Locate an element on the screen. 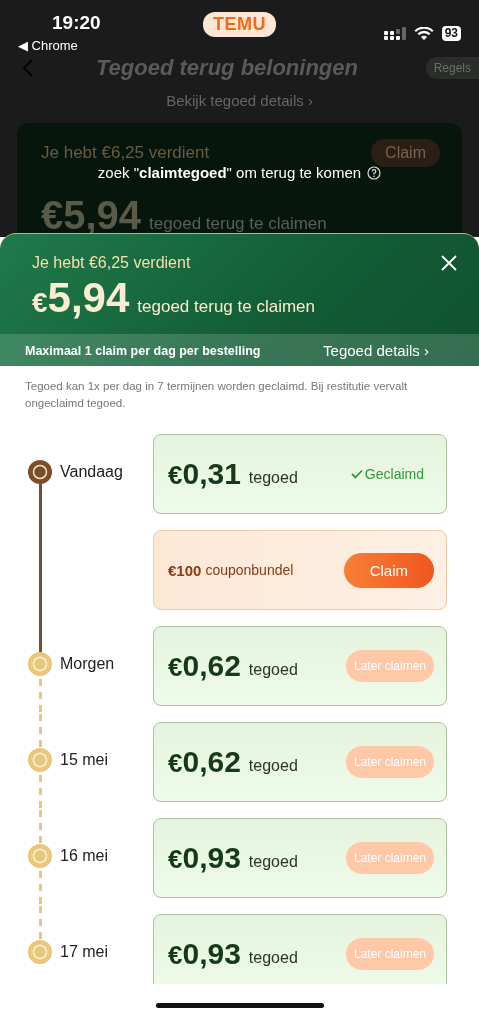  date-label: 17 mei is located at coordinates (84, 952).